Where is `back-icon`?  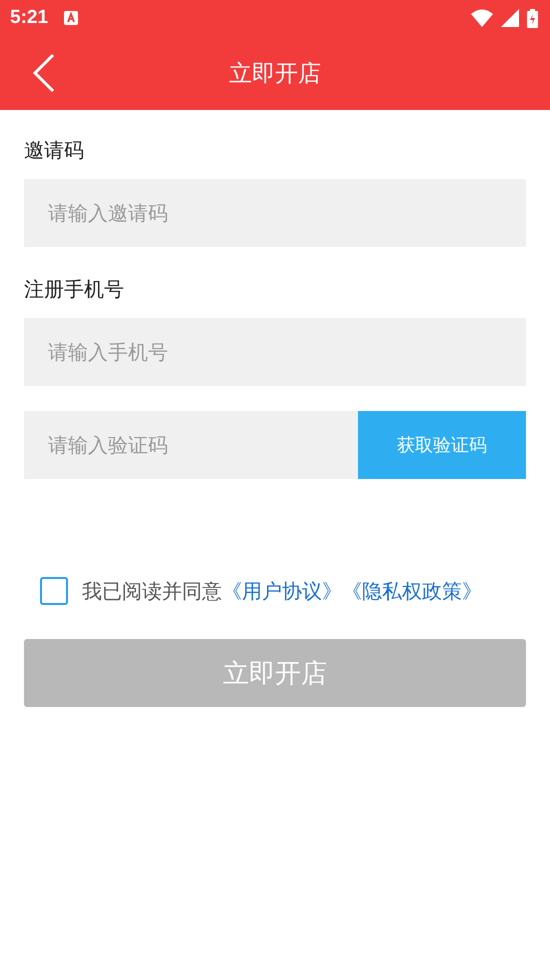
back-icon is located at coordinates (44, 73).